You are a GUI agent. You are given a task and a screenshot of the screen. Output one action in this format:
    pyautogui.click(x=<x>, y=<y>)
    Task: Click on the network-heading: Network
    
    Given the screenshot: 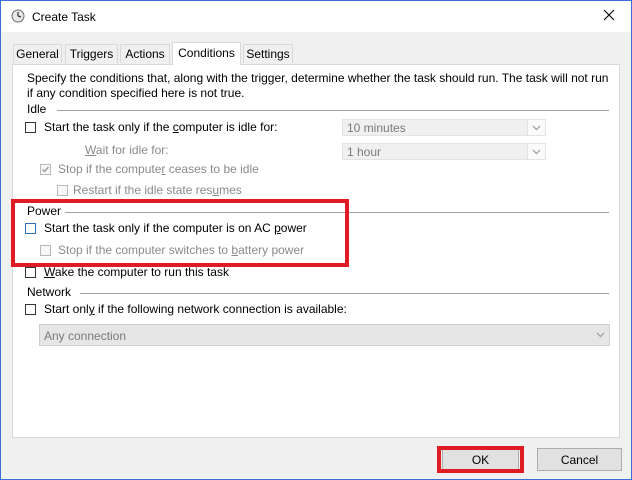 What is the action you would take?
    pyautogui.click(x=49, y=292)
    